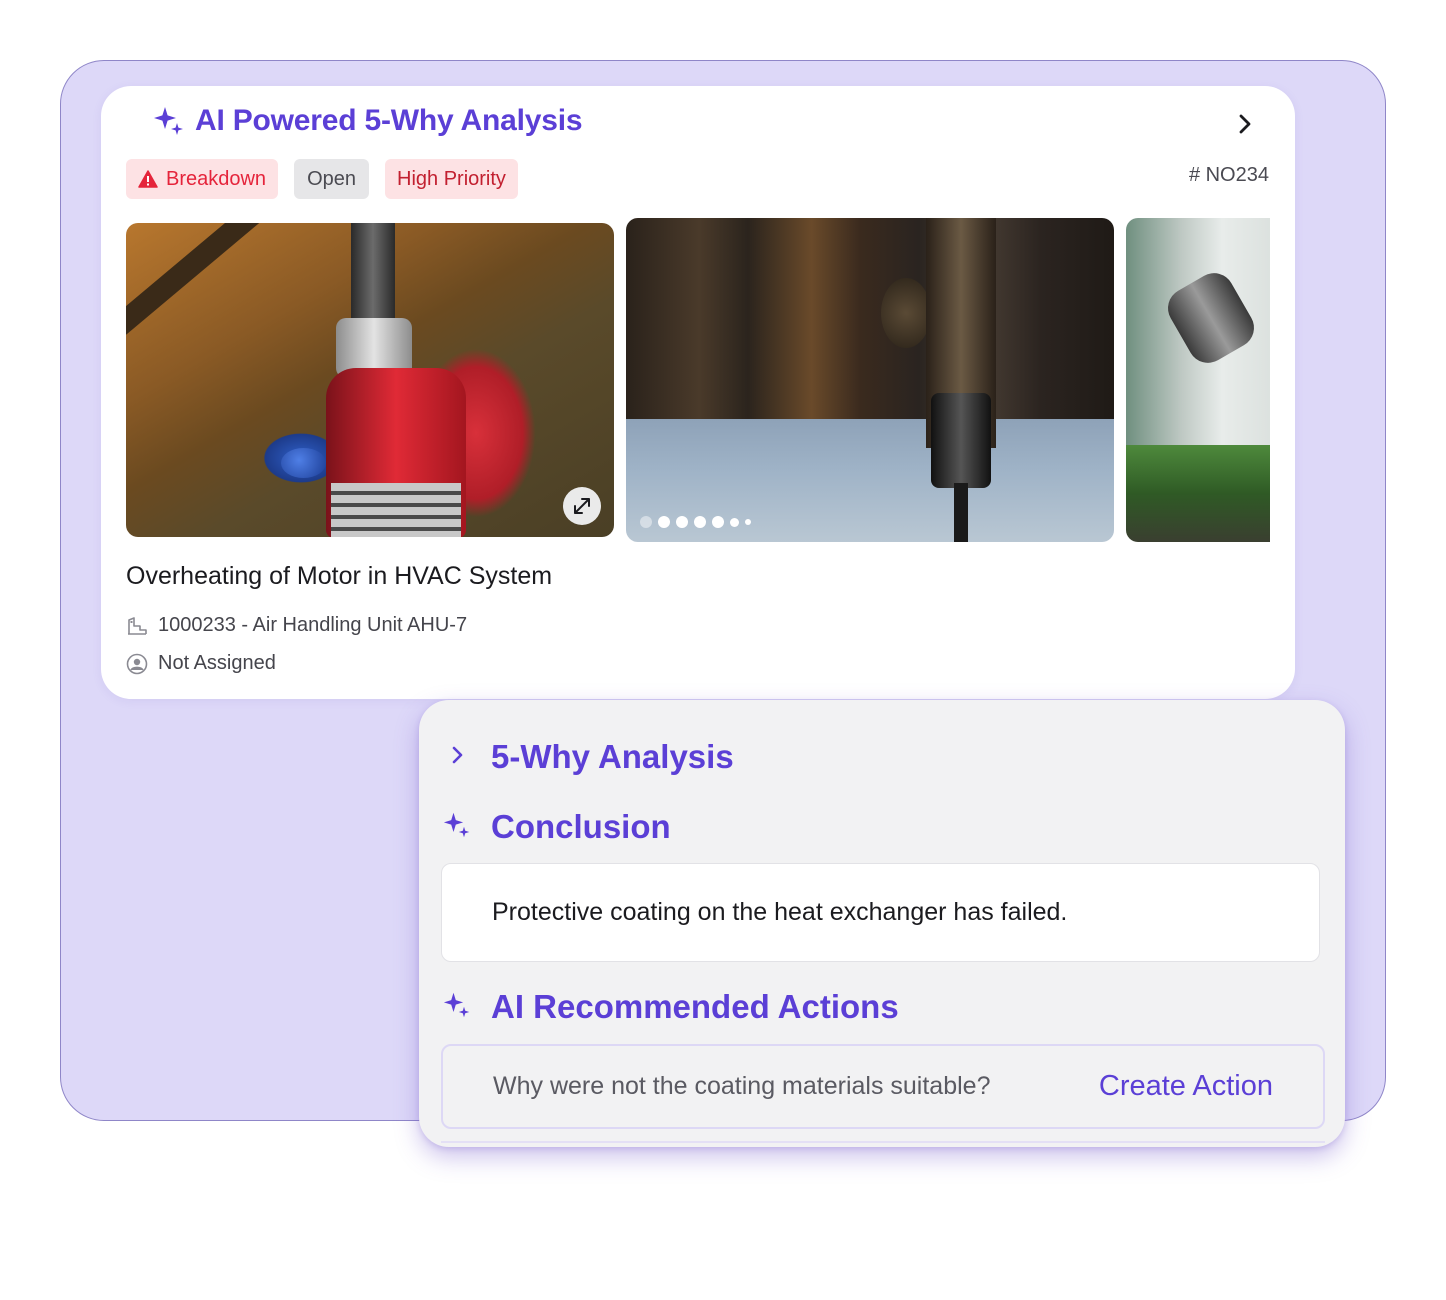 The width and height of the screenshot is (1446, 1300). I want to click on carousel-dots, so click(695, 522).